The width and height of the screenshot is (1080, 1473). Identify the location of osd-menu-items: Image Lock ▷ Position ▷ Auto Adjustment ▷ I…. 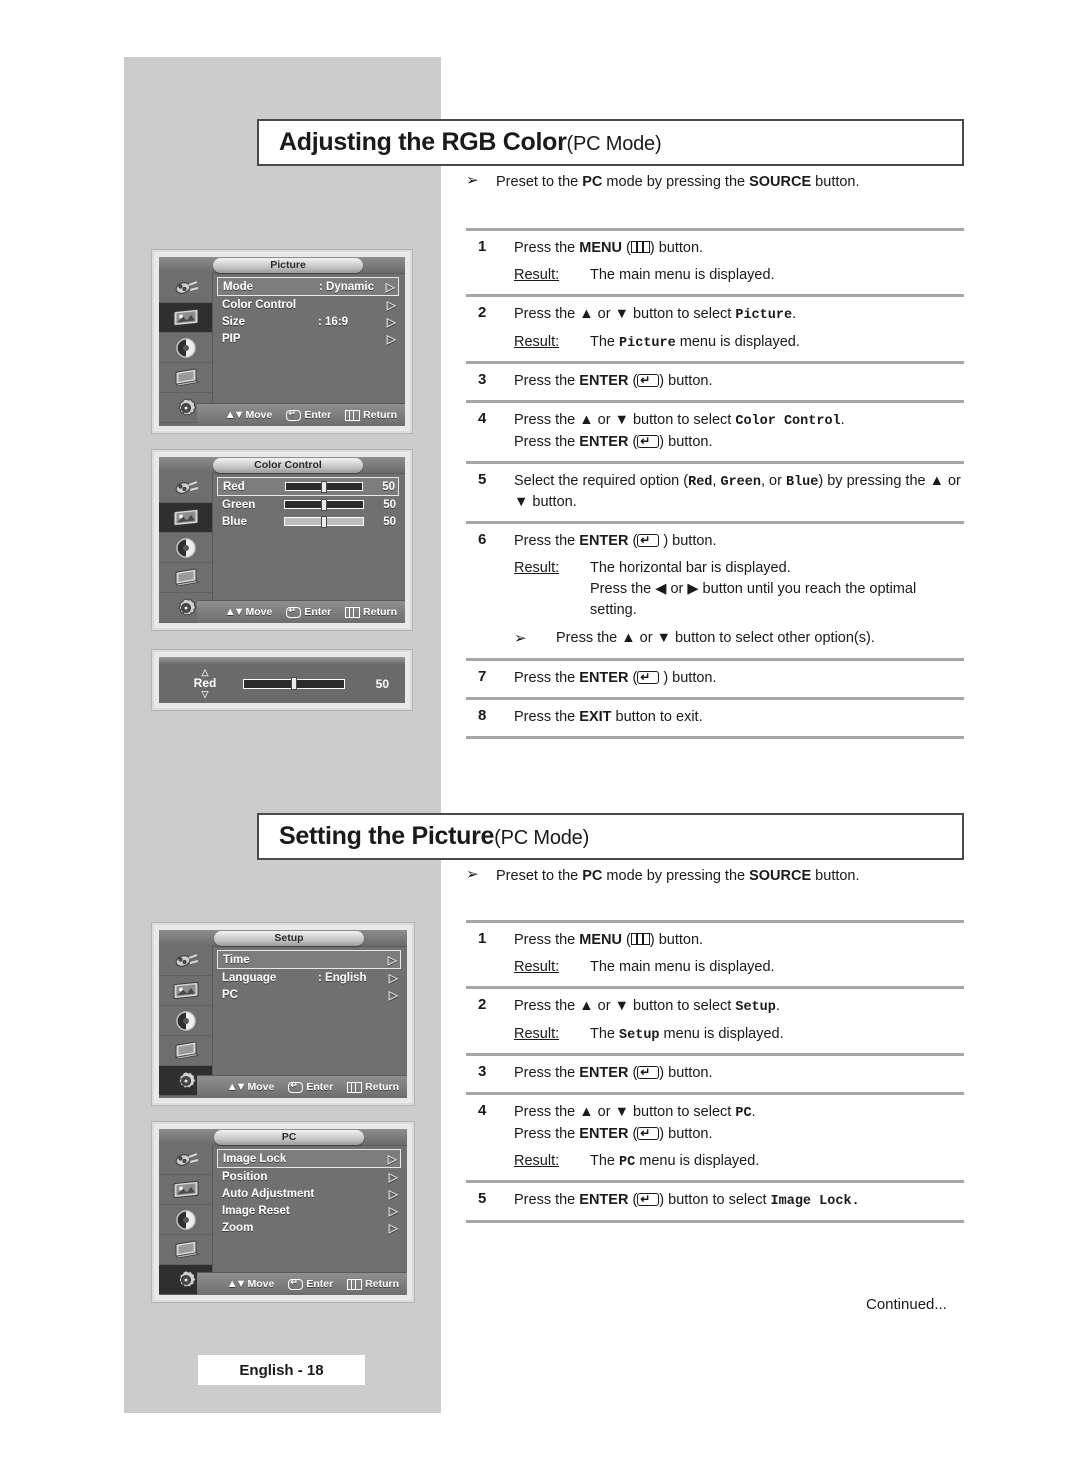
(310, 1209).